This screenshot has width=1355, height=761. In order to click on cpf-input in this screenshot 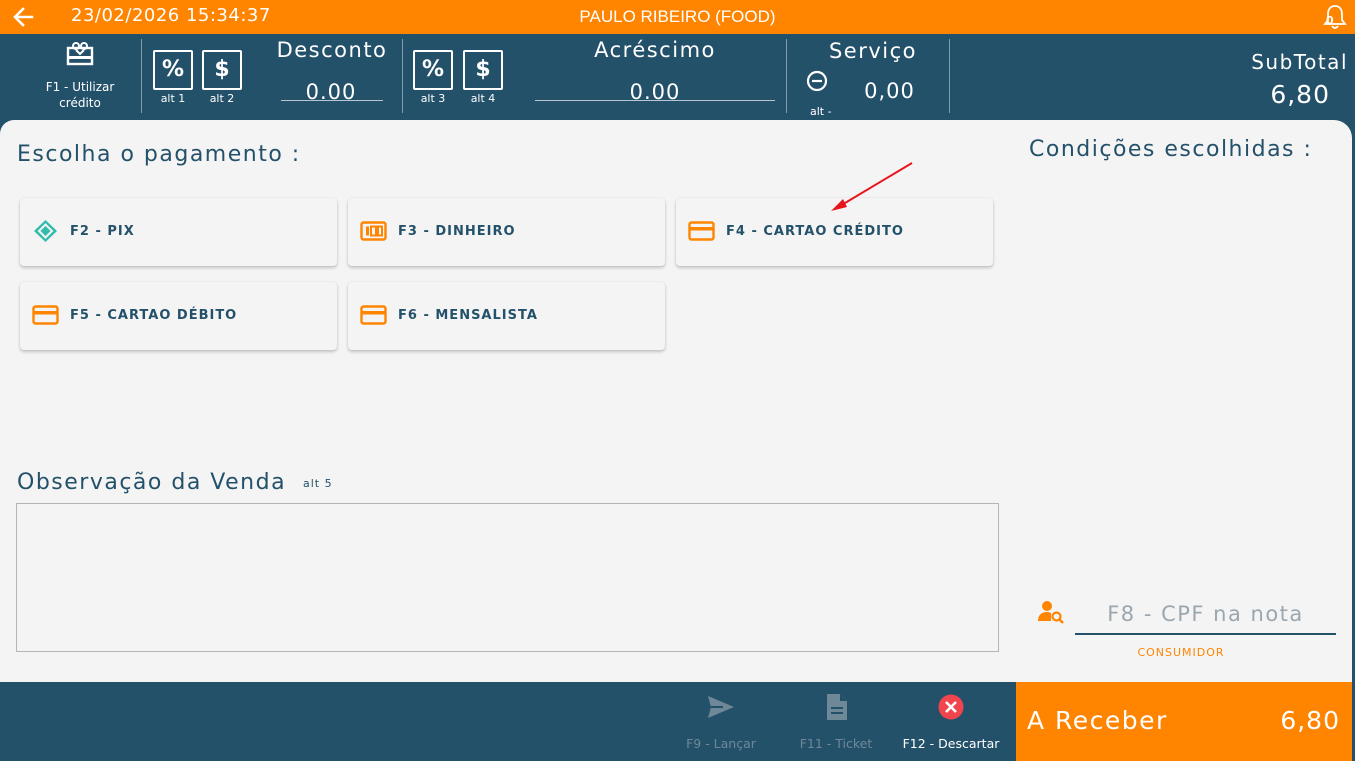, I will do `click(1205, 615)`.